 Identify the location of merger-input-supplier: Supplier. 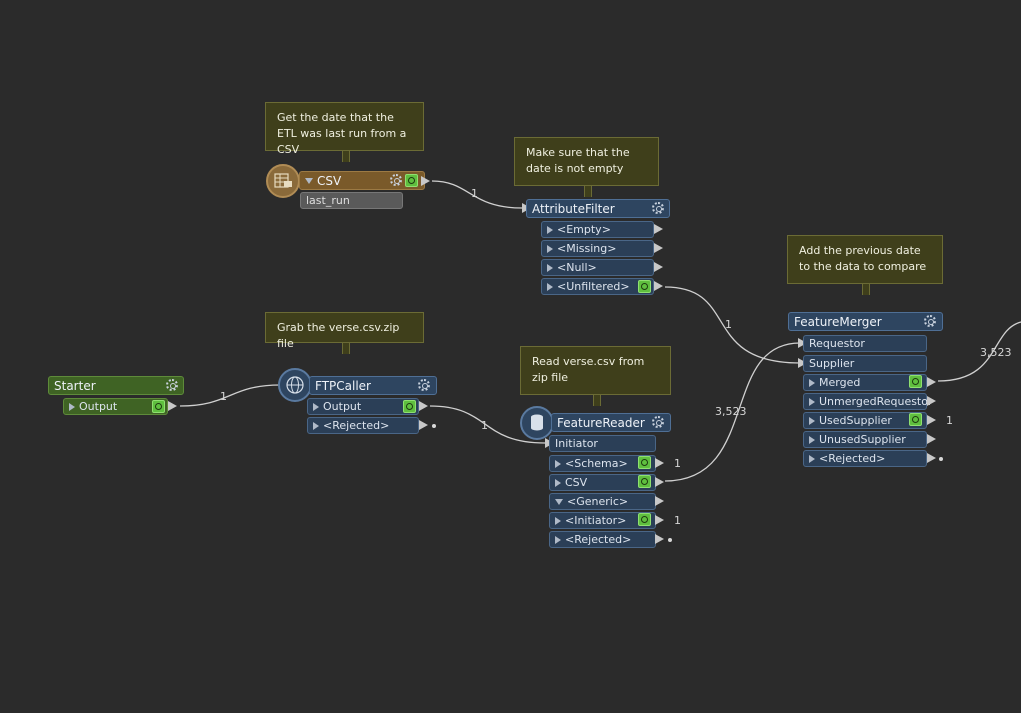
(865, 363).